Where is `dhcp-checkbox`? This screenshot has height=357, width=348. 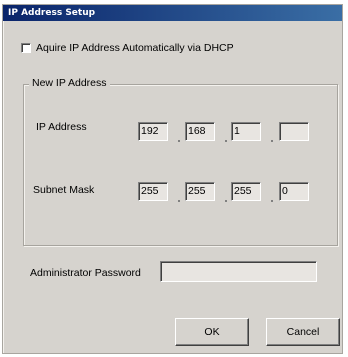 dhcp-checkbox is located at coordinates (26, 48).